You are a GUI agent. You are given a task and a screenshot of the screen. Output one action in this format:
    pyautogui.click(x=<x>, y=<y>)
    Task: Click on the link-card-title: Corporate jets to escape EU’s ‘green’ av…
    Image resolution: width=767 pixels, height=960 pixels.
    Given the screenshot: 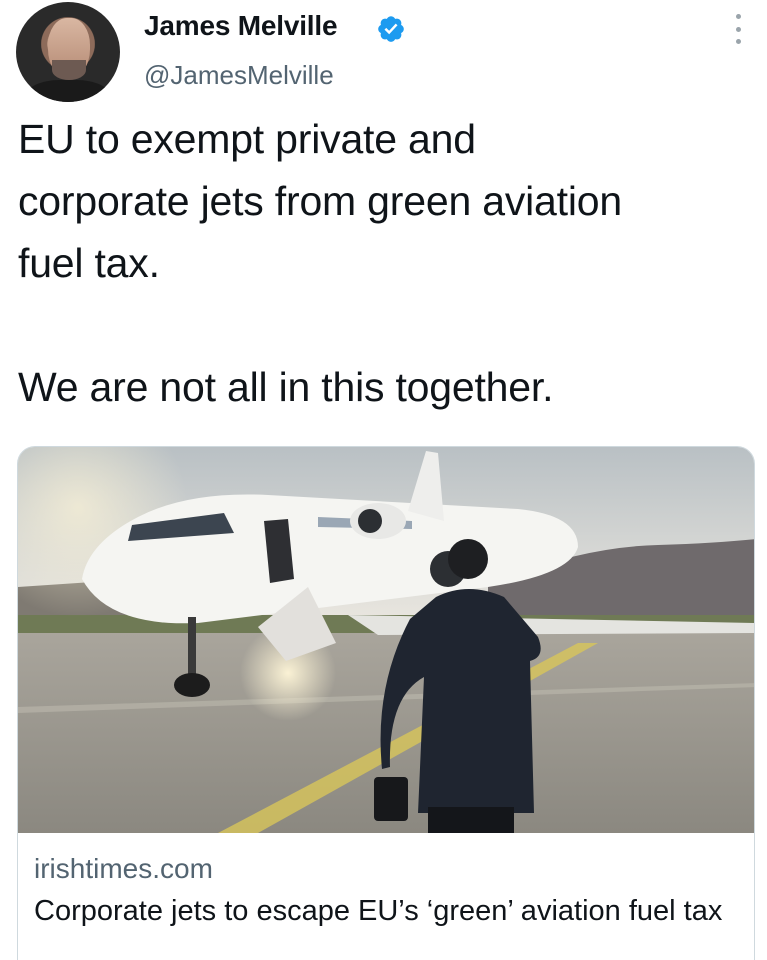 What is the action you would take?
    pyautogui.click(x=378, y=911)
    